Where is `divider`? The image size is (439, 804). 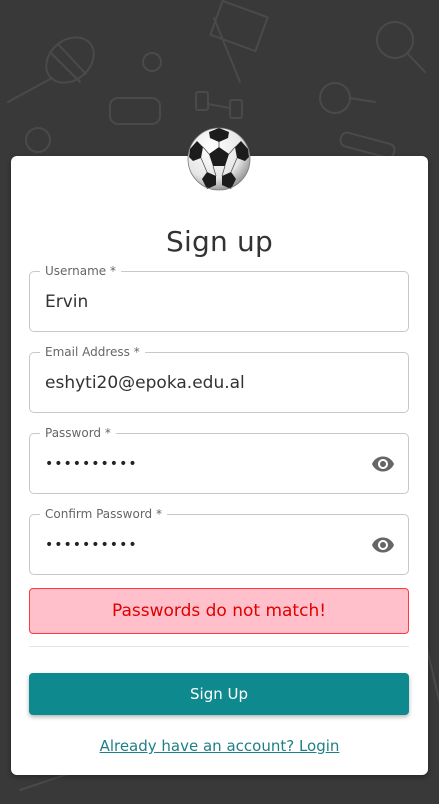
divider is located at coordinates (219, 646).